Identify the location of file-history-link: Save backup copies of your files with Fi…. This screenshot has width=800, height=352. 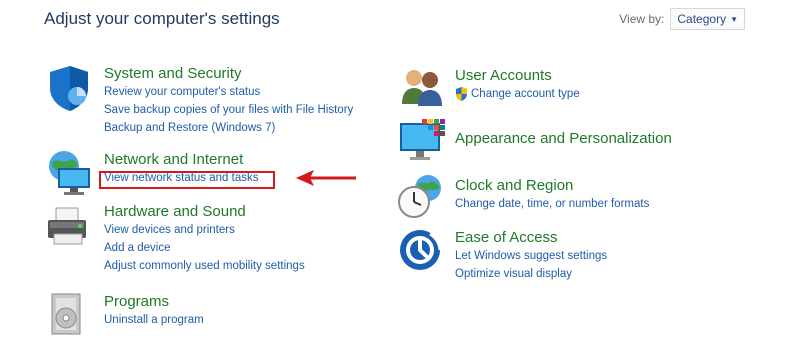
(228, 110).